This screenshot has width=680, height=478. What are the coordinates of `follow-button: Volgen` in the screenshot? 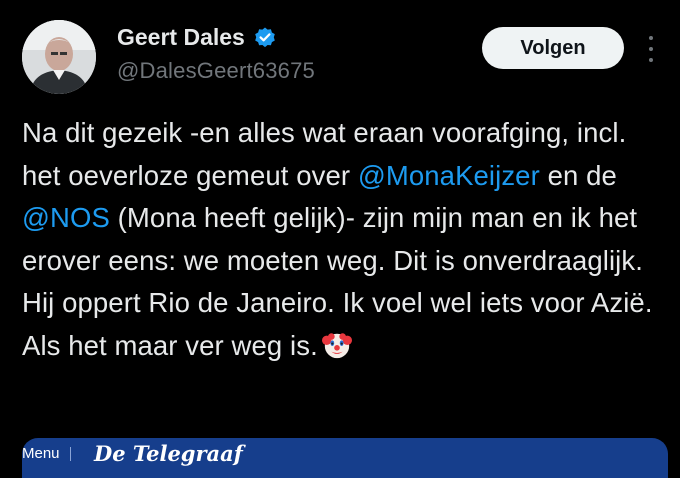 It's located at (553, 48).